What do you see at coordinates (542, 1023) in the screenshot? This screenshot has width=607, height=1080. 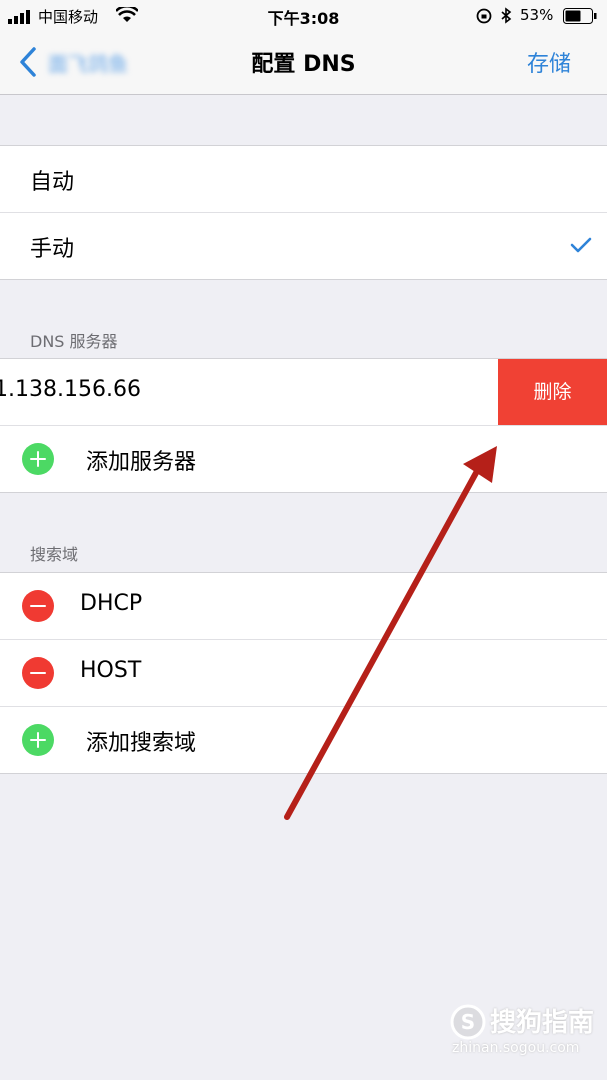 I see `watermark-brand: 搜狗指南` at bounding box center [542, 1023].